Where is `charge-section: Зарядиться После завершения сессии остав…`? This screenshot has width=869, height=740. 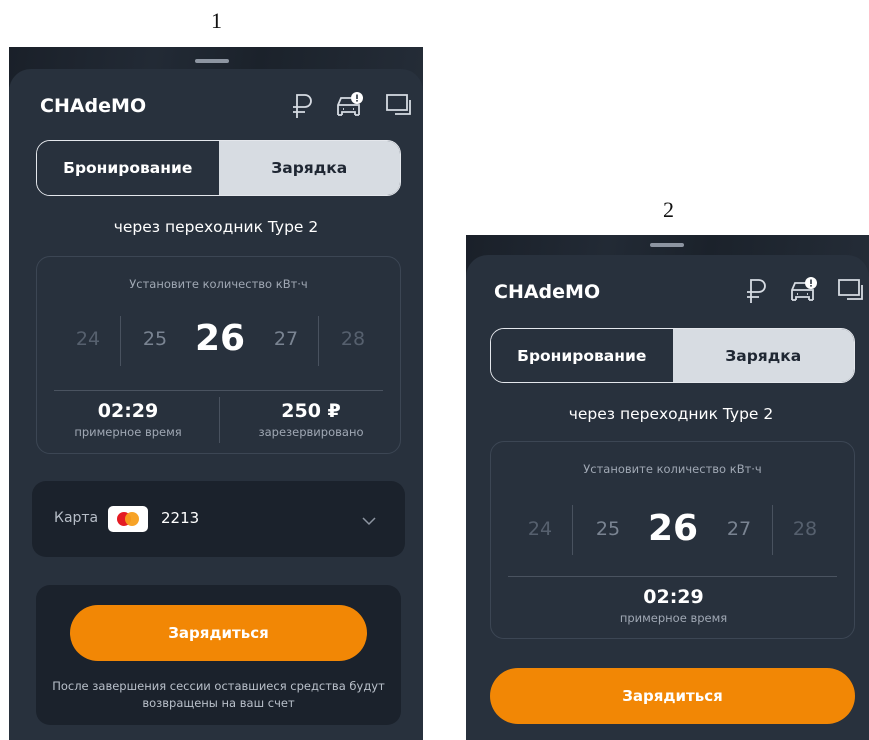
charge-section: Зарядиться После завершения сессии остав… is located at coordinates (218, 655).